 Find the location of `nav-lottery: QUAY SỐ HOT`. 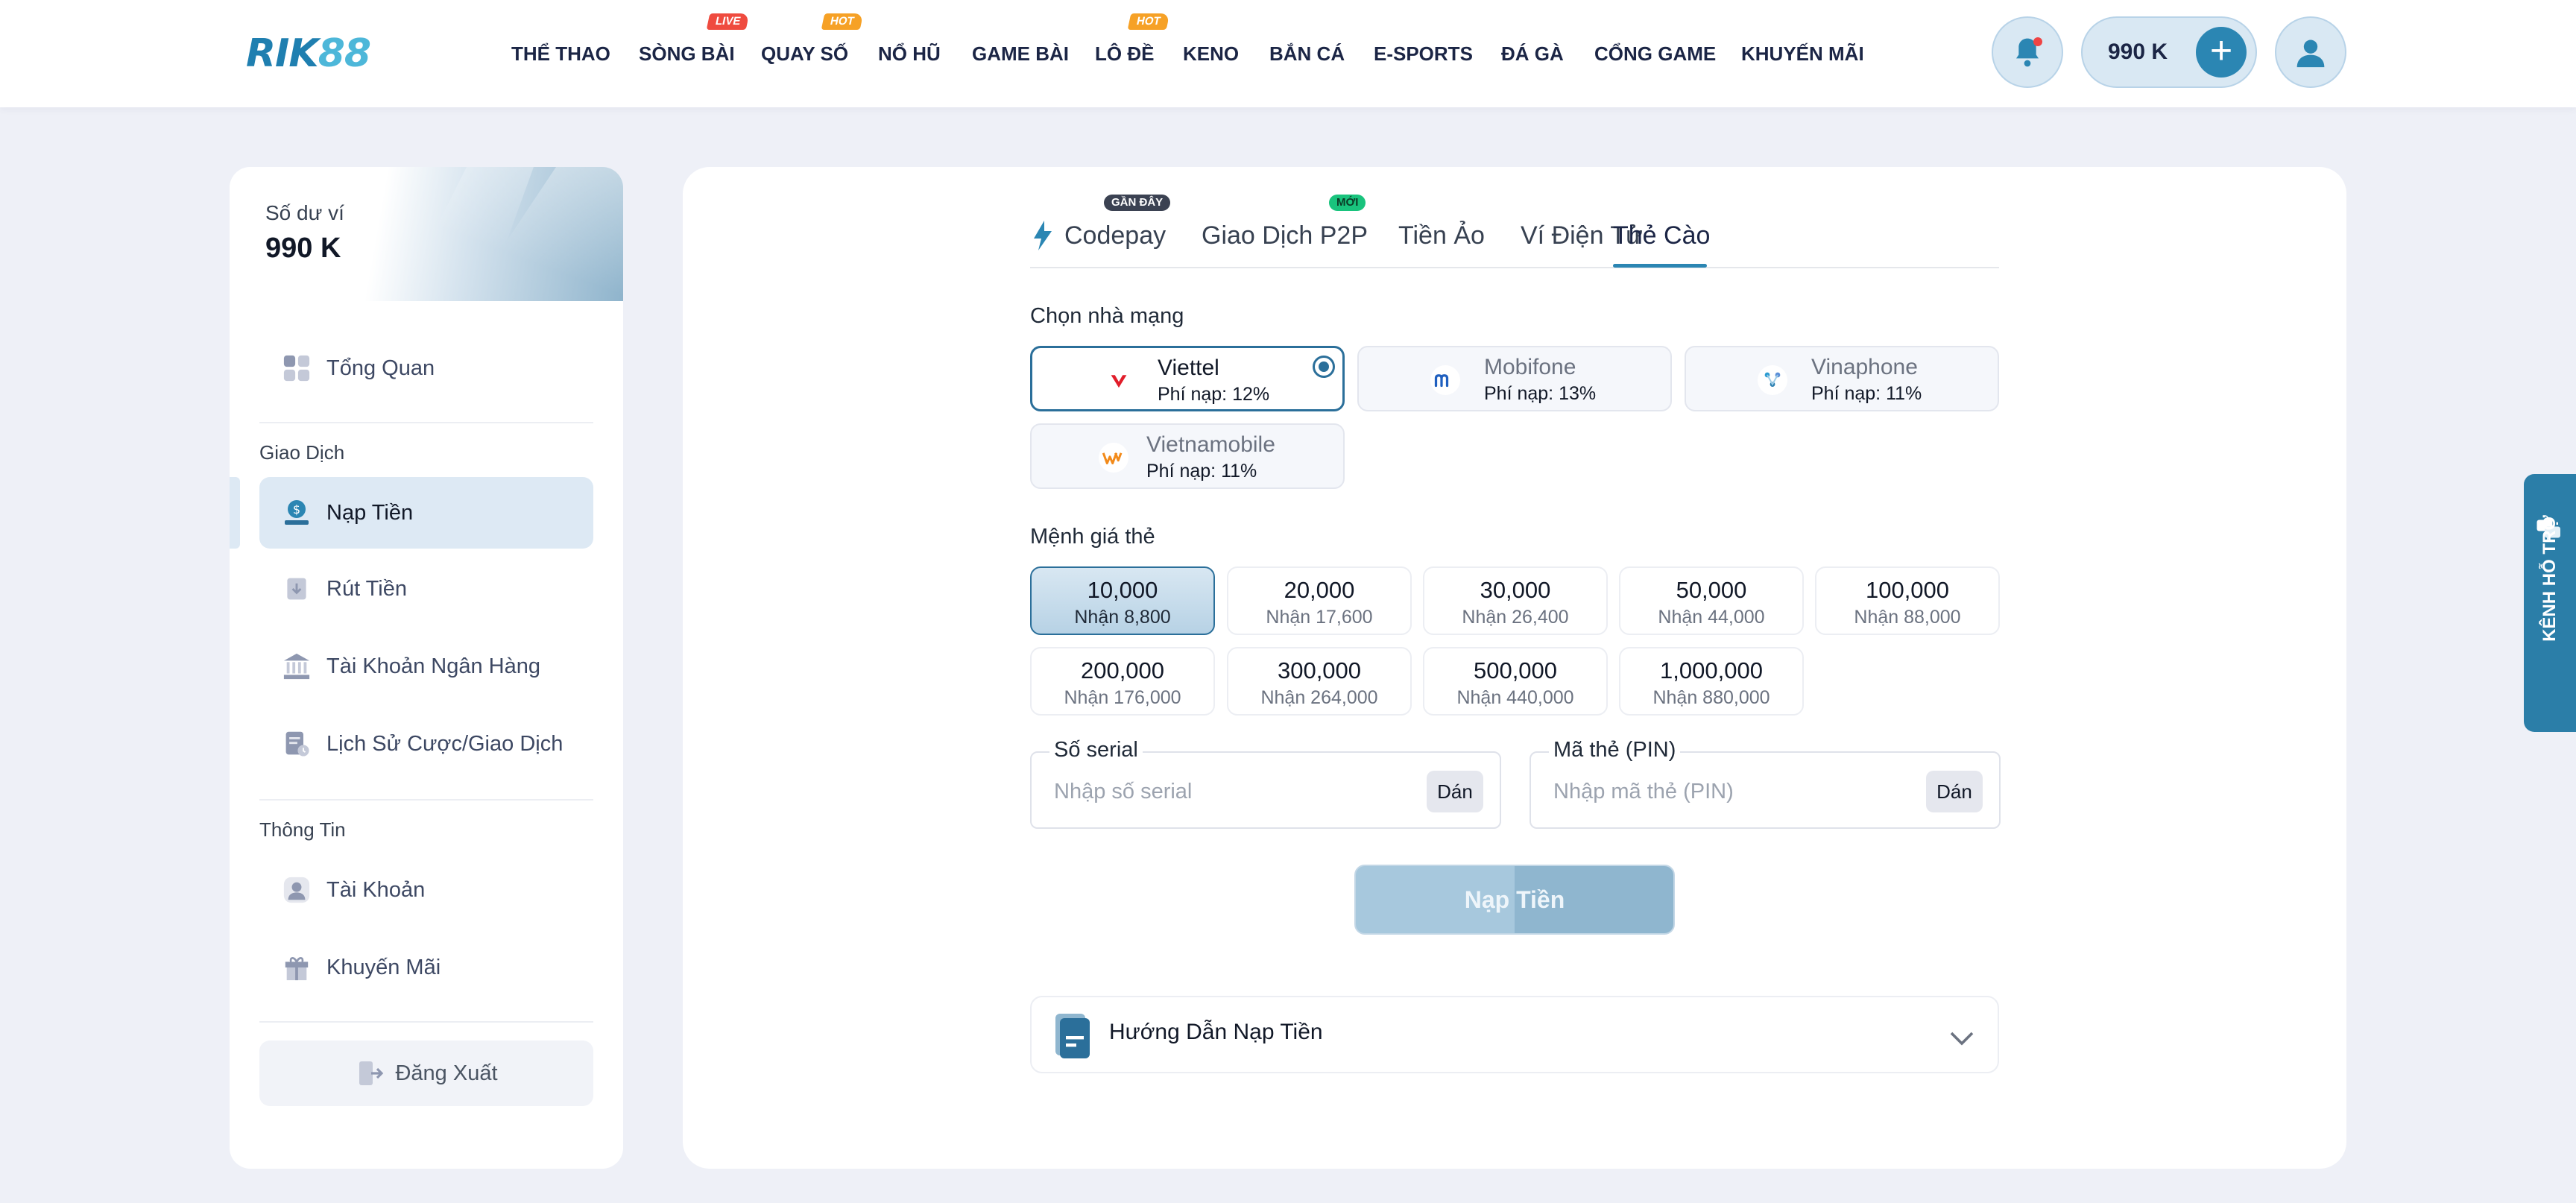

nav-lottery: QUAY SỐ HOT is located at coordinates (812, 41).